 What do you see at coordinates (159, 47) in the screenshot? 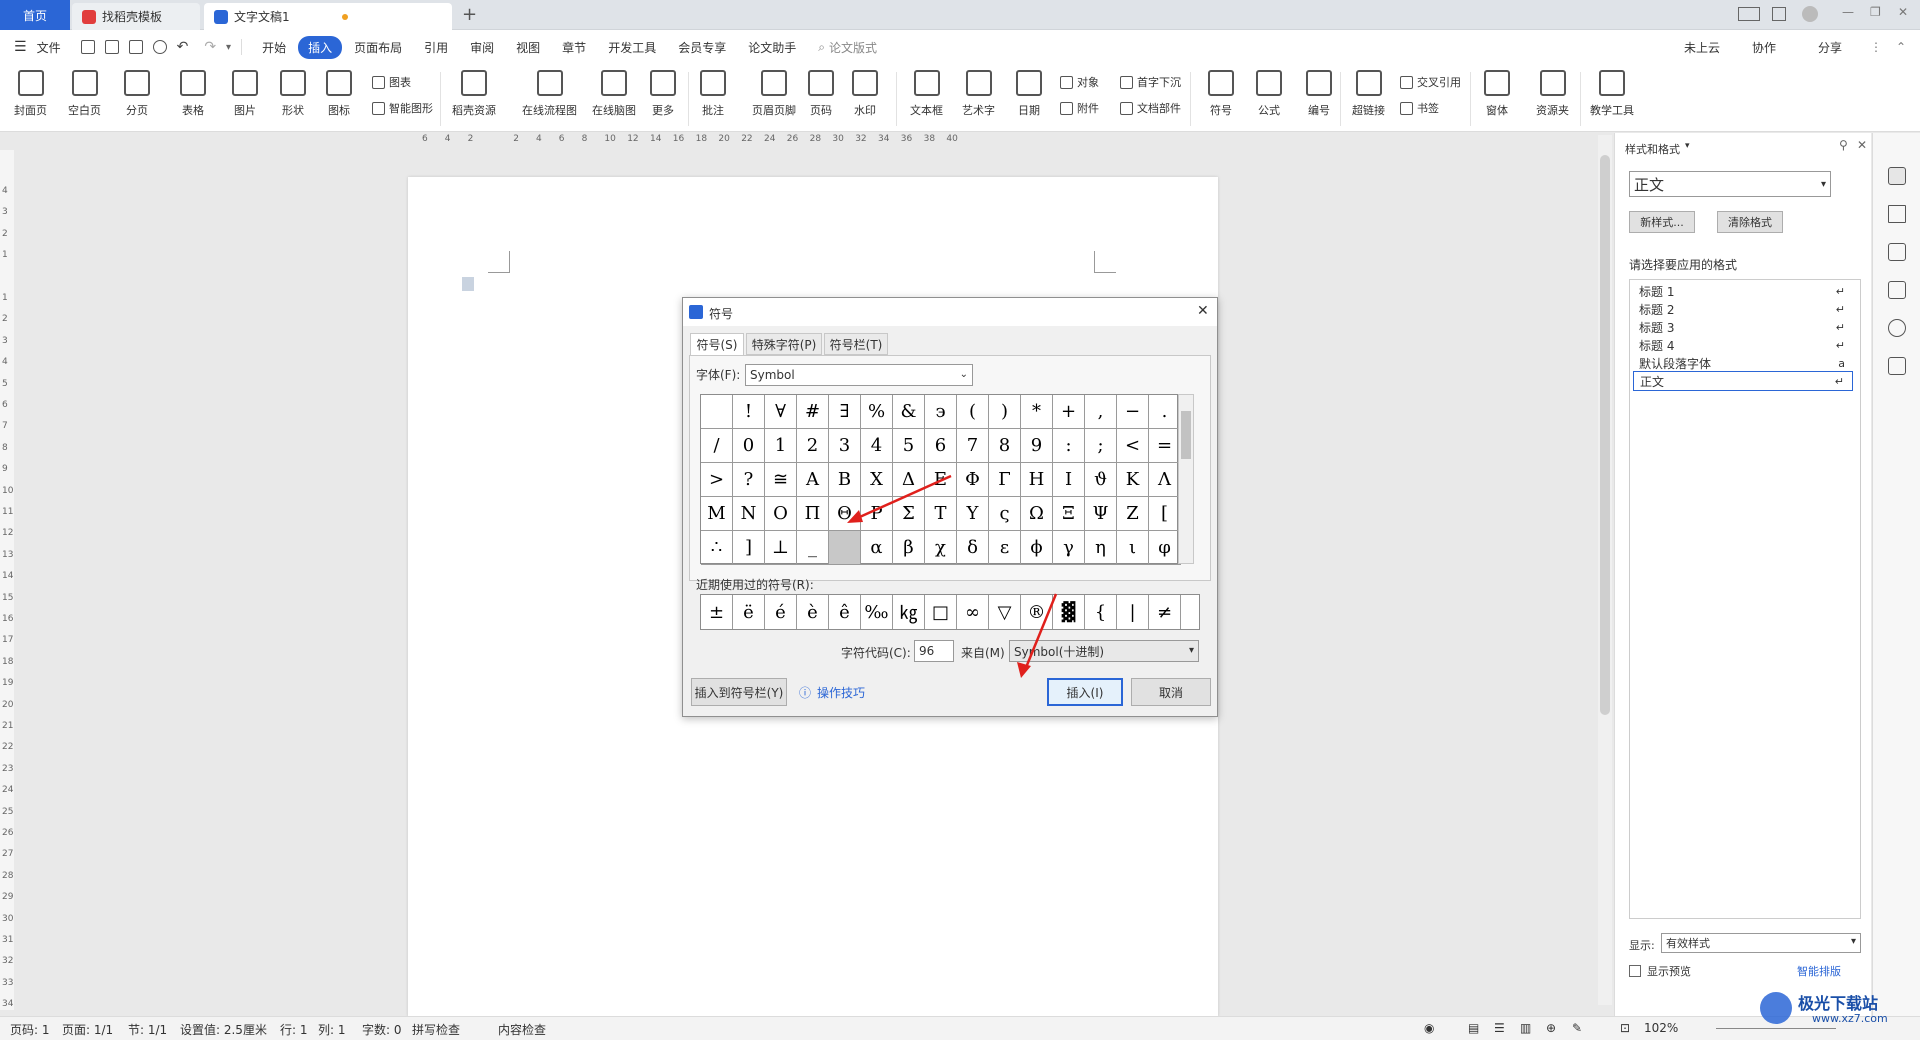
I see `preview-icon` at bounding box center [159, 47].